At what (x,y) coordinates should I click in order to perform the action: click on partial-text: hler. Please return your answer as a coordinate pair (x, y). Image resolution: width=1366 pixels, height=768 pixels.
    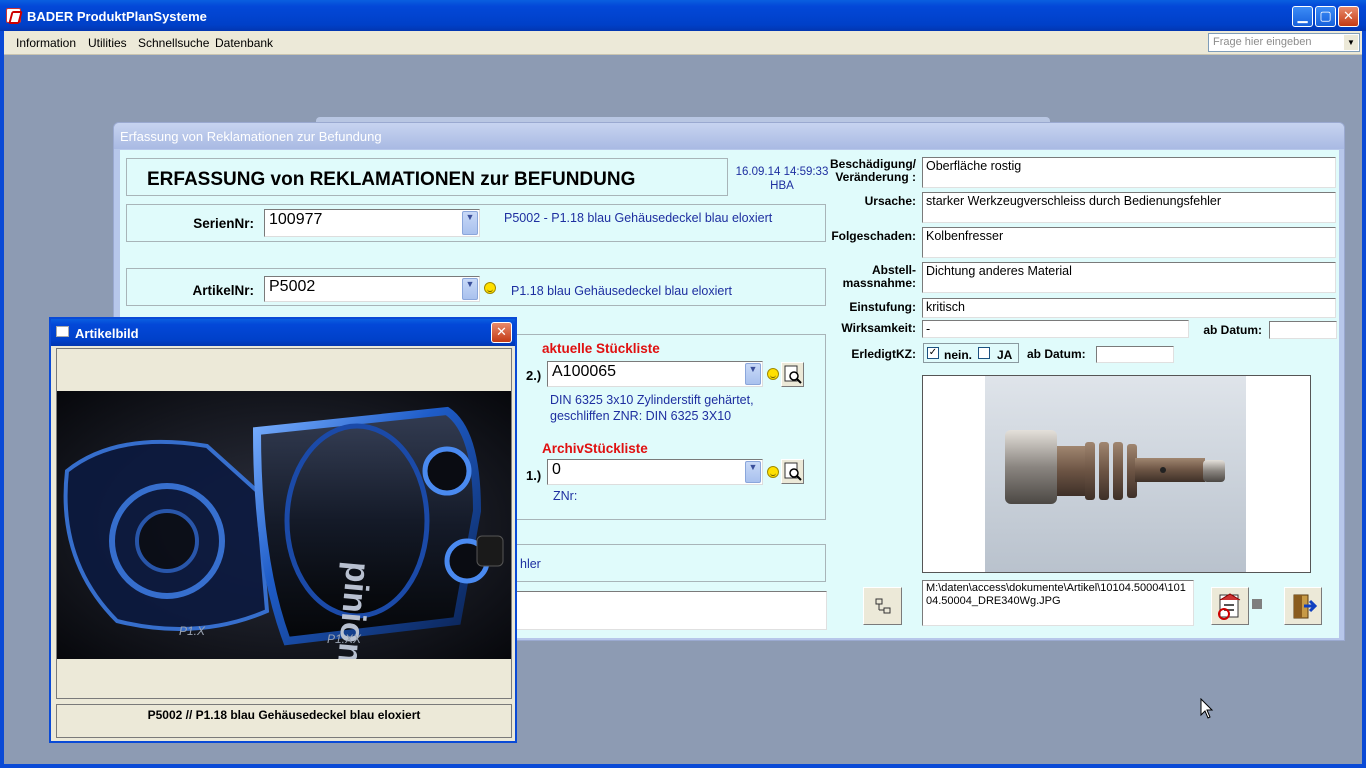
    Looking at the image, I should click on (530, 564).